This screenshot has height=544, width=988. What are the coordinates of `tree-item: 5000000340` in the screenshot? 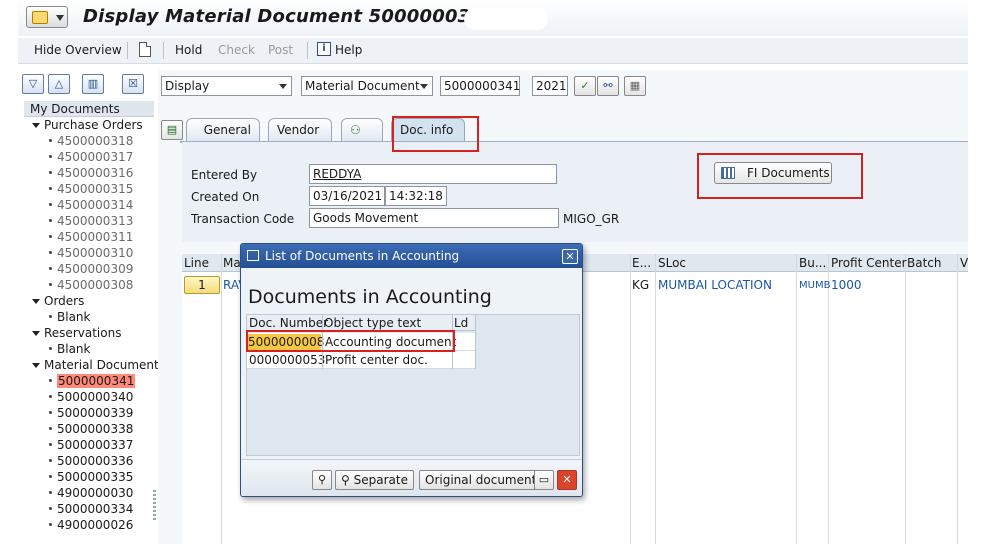 It's located at (89, 397).